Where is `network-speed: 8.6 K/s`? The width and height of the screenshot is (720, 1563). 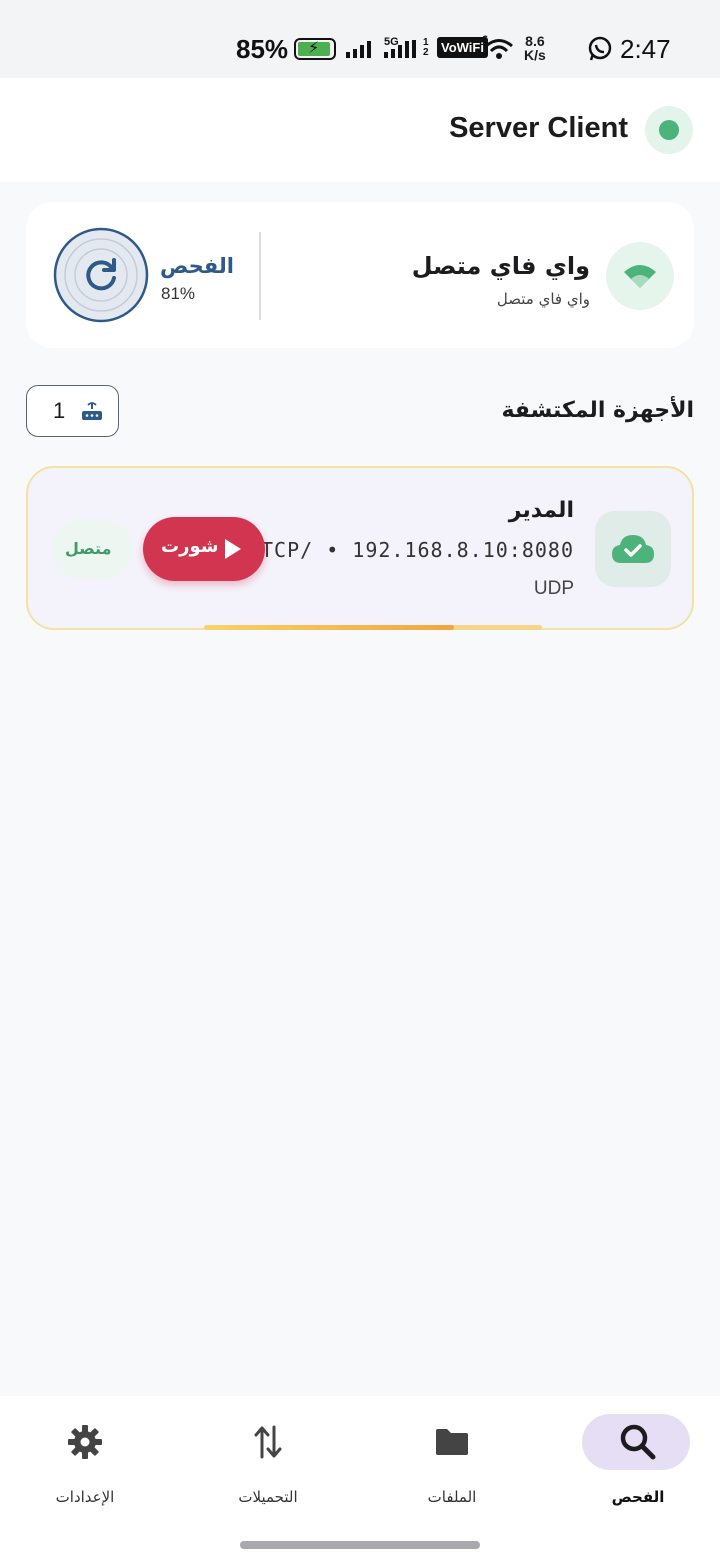
network-speed: 8.6 K/s is located at coordinates (535, 48).